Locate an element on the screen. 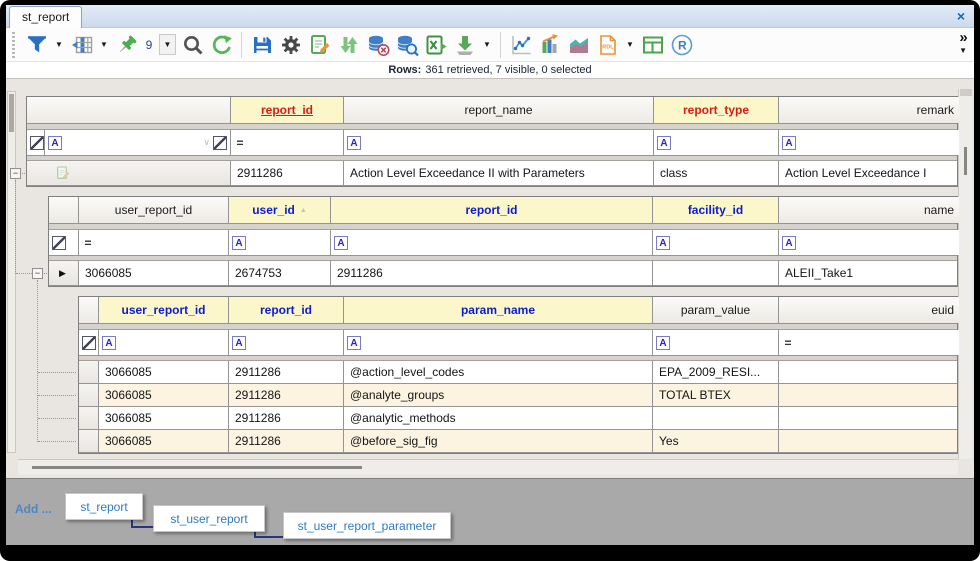  filter-cell-user-report-id: = is located at coordinates (154, 242).